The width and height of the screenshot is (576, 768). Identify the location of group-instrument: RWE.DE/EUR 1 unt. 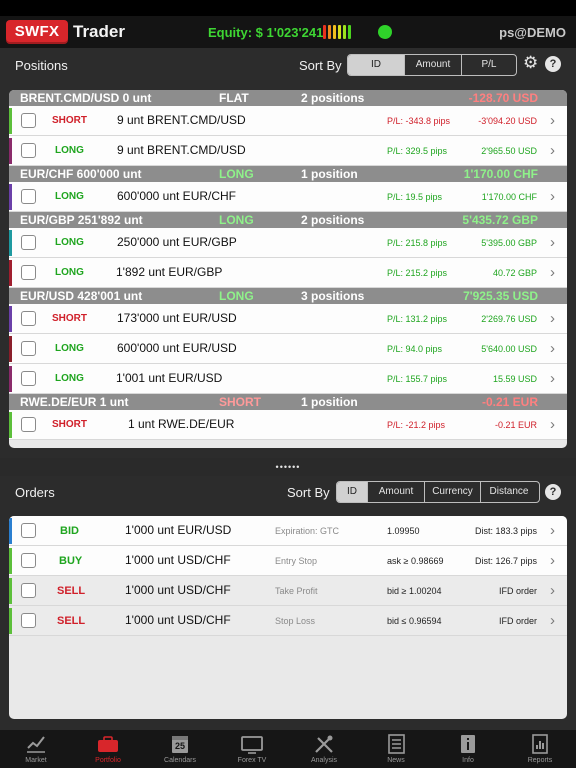
(74, 402).